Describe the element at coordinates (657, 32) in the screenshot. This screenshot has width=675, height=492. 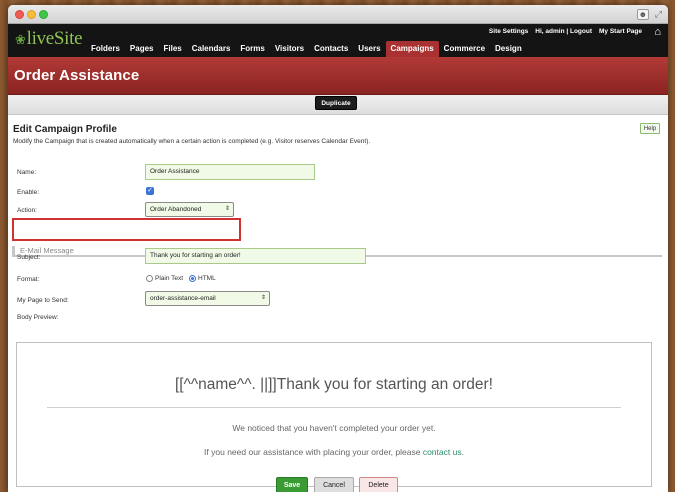
I see `home-icon: ⌂` at that location.